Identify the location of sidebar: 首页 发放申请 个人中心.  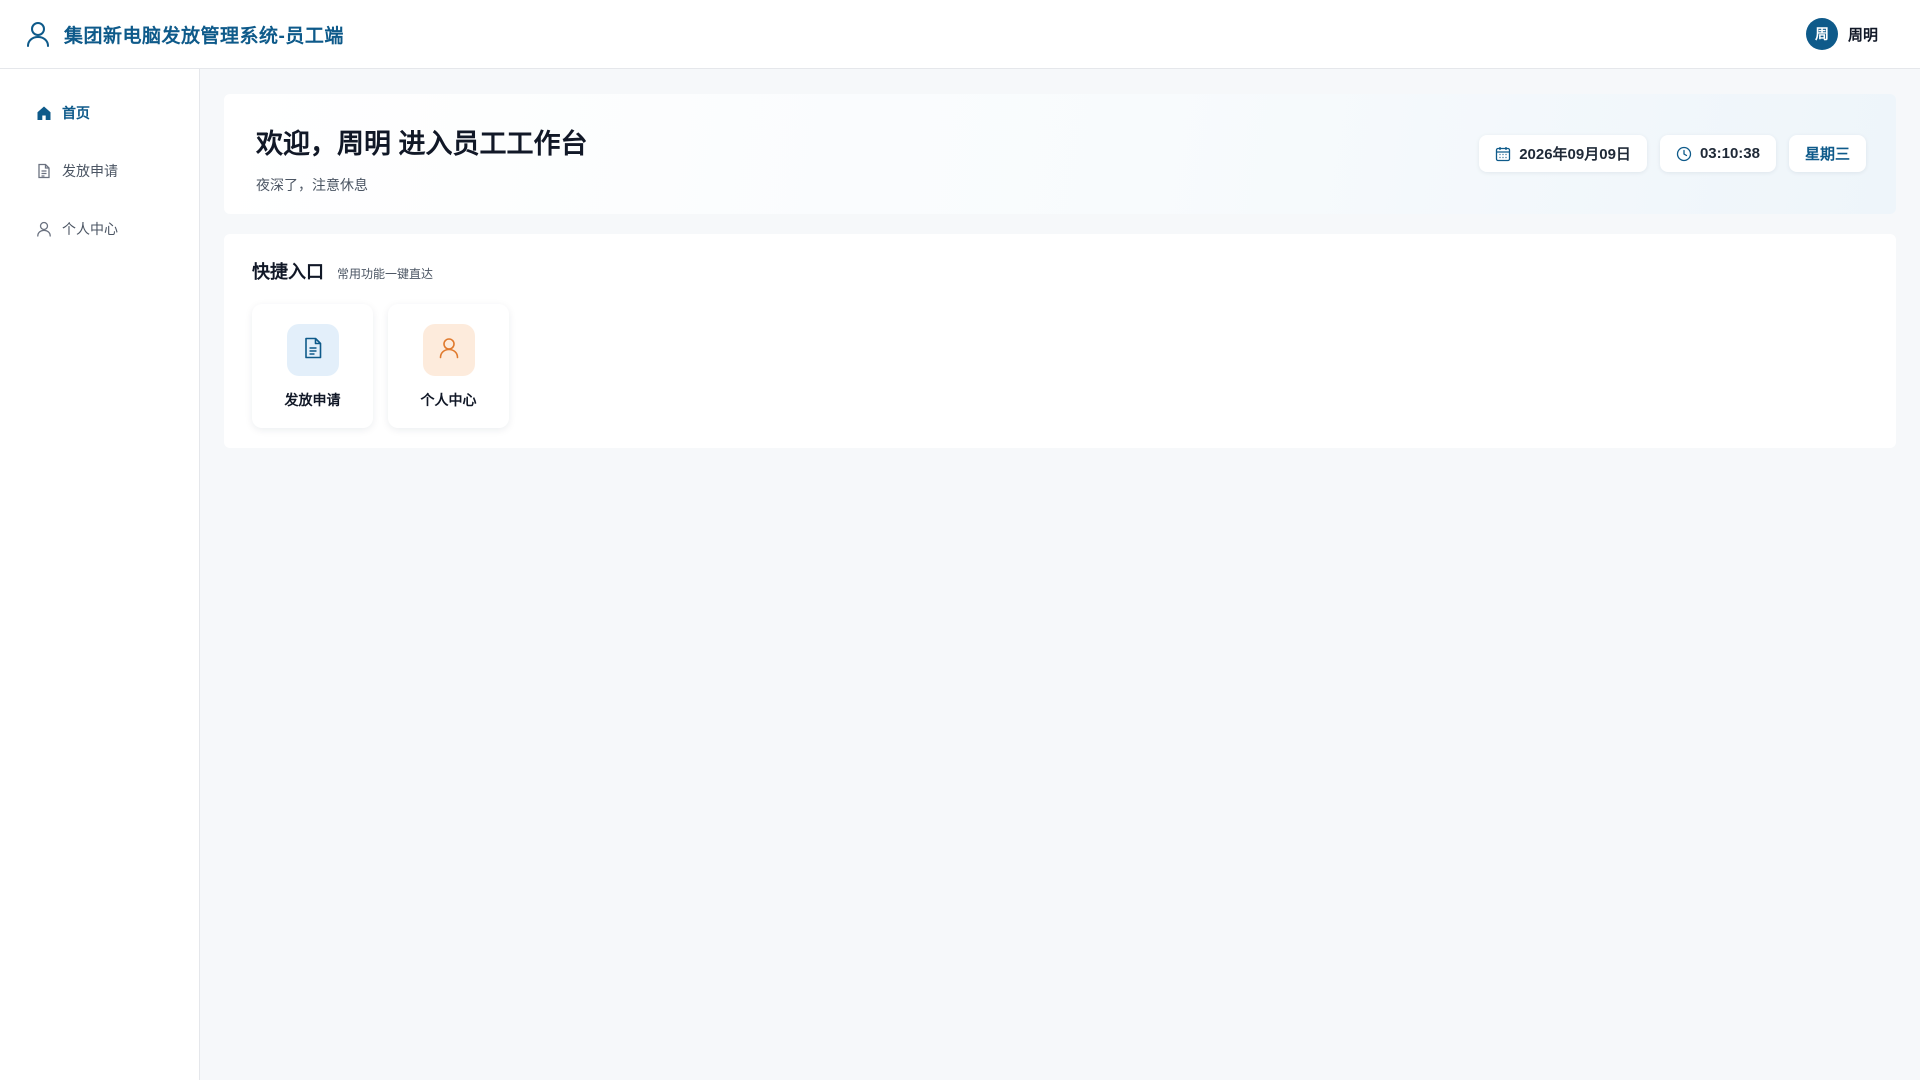
(100, 574).